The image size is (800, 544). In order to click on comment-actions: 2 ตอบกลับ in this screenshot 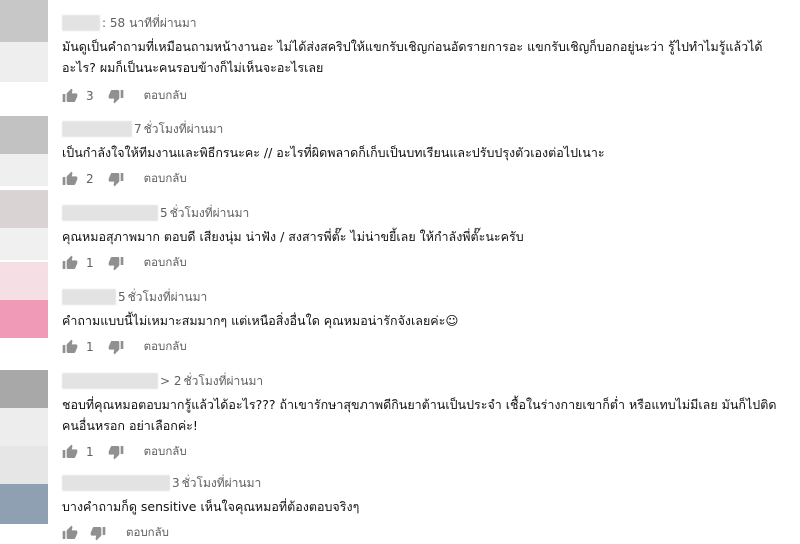, I will do `click(421, 179)`.